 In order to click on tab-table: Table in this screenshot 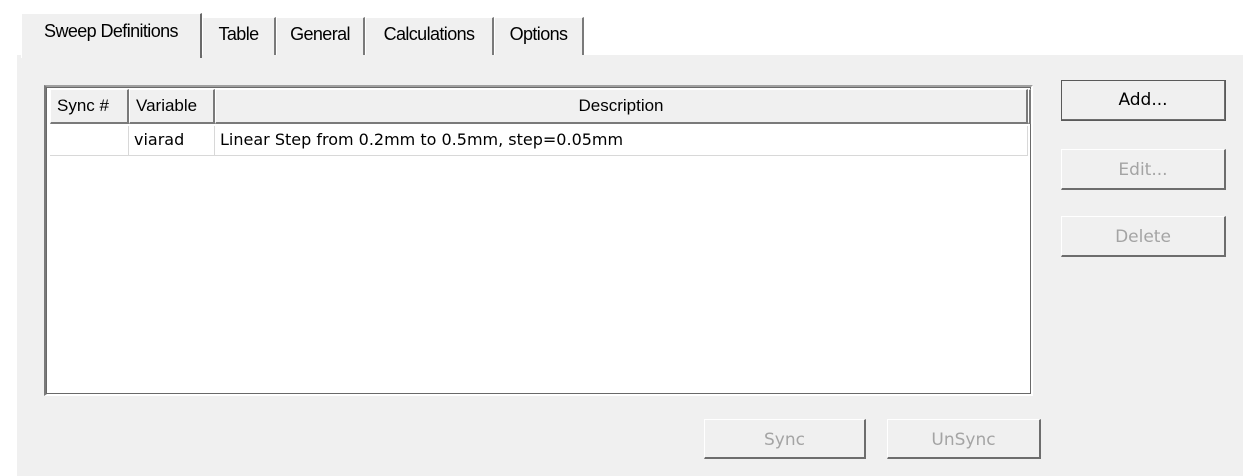, I will do `click(239, 36)`.